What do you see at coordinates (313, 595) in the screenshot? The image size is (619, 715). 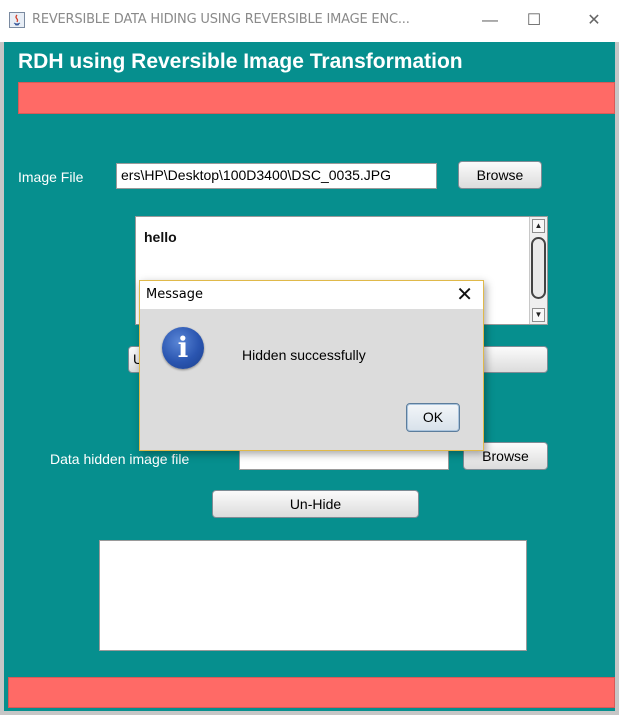 I see `output-textarea` at bounding box center [313, 595].